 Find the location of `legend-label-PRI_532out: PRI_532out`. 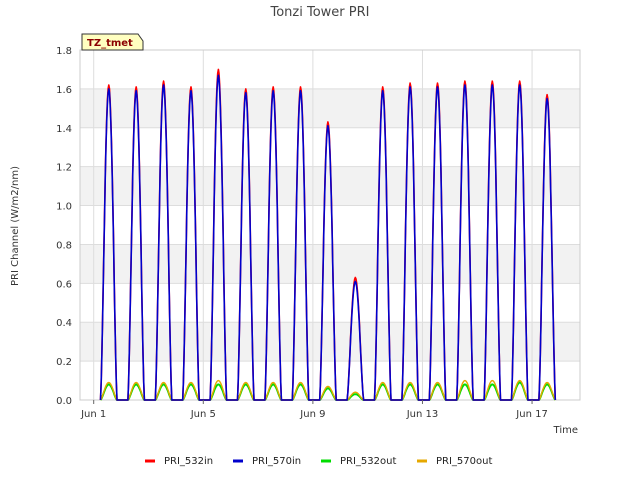

legend-label-PRI_532out: PRI_532out is located at coordinates (368, 461).